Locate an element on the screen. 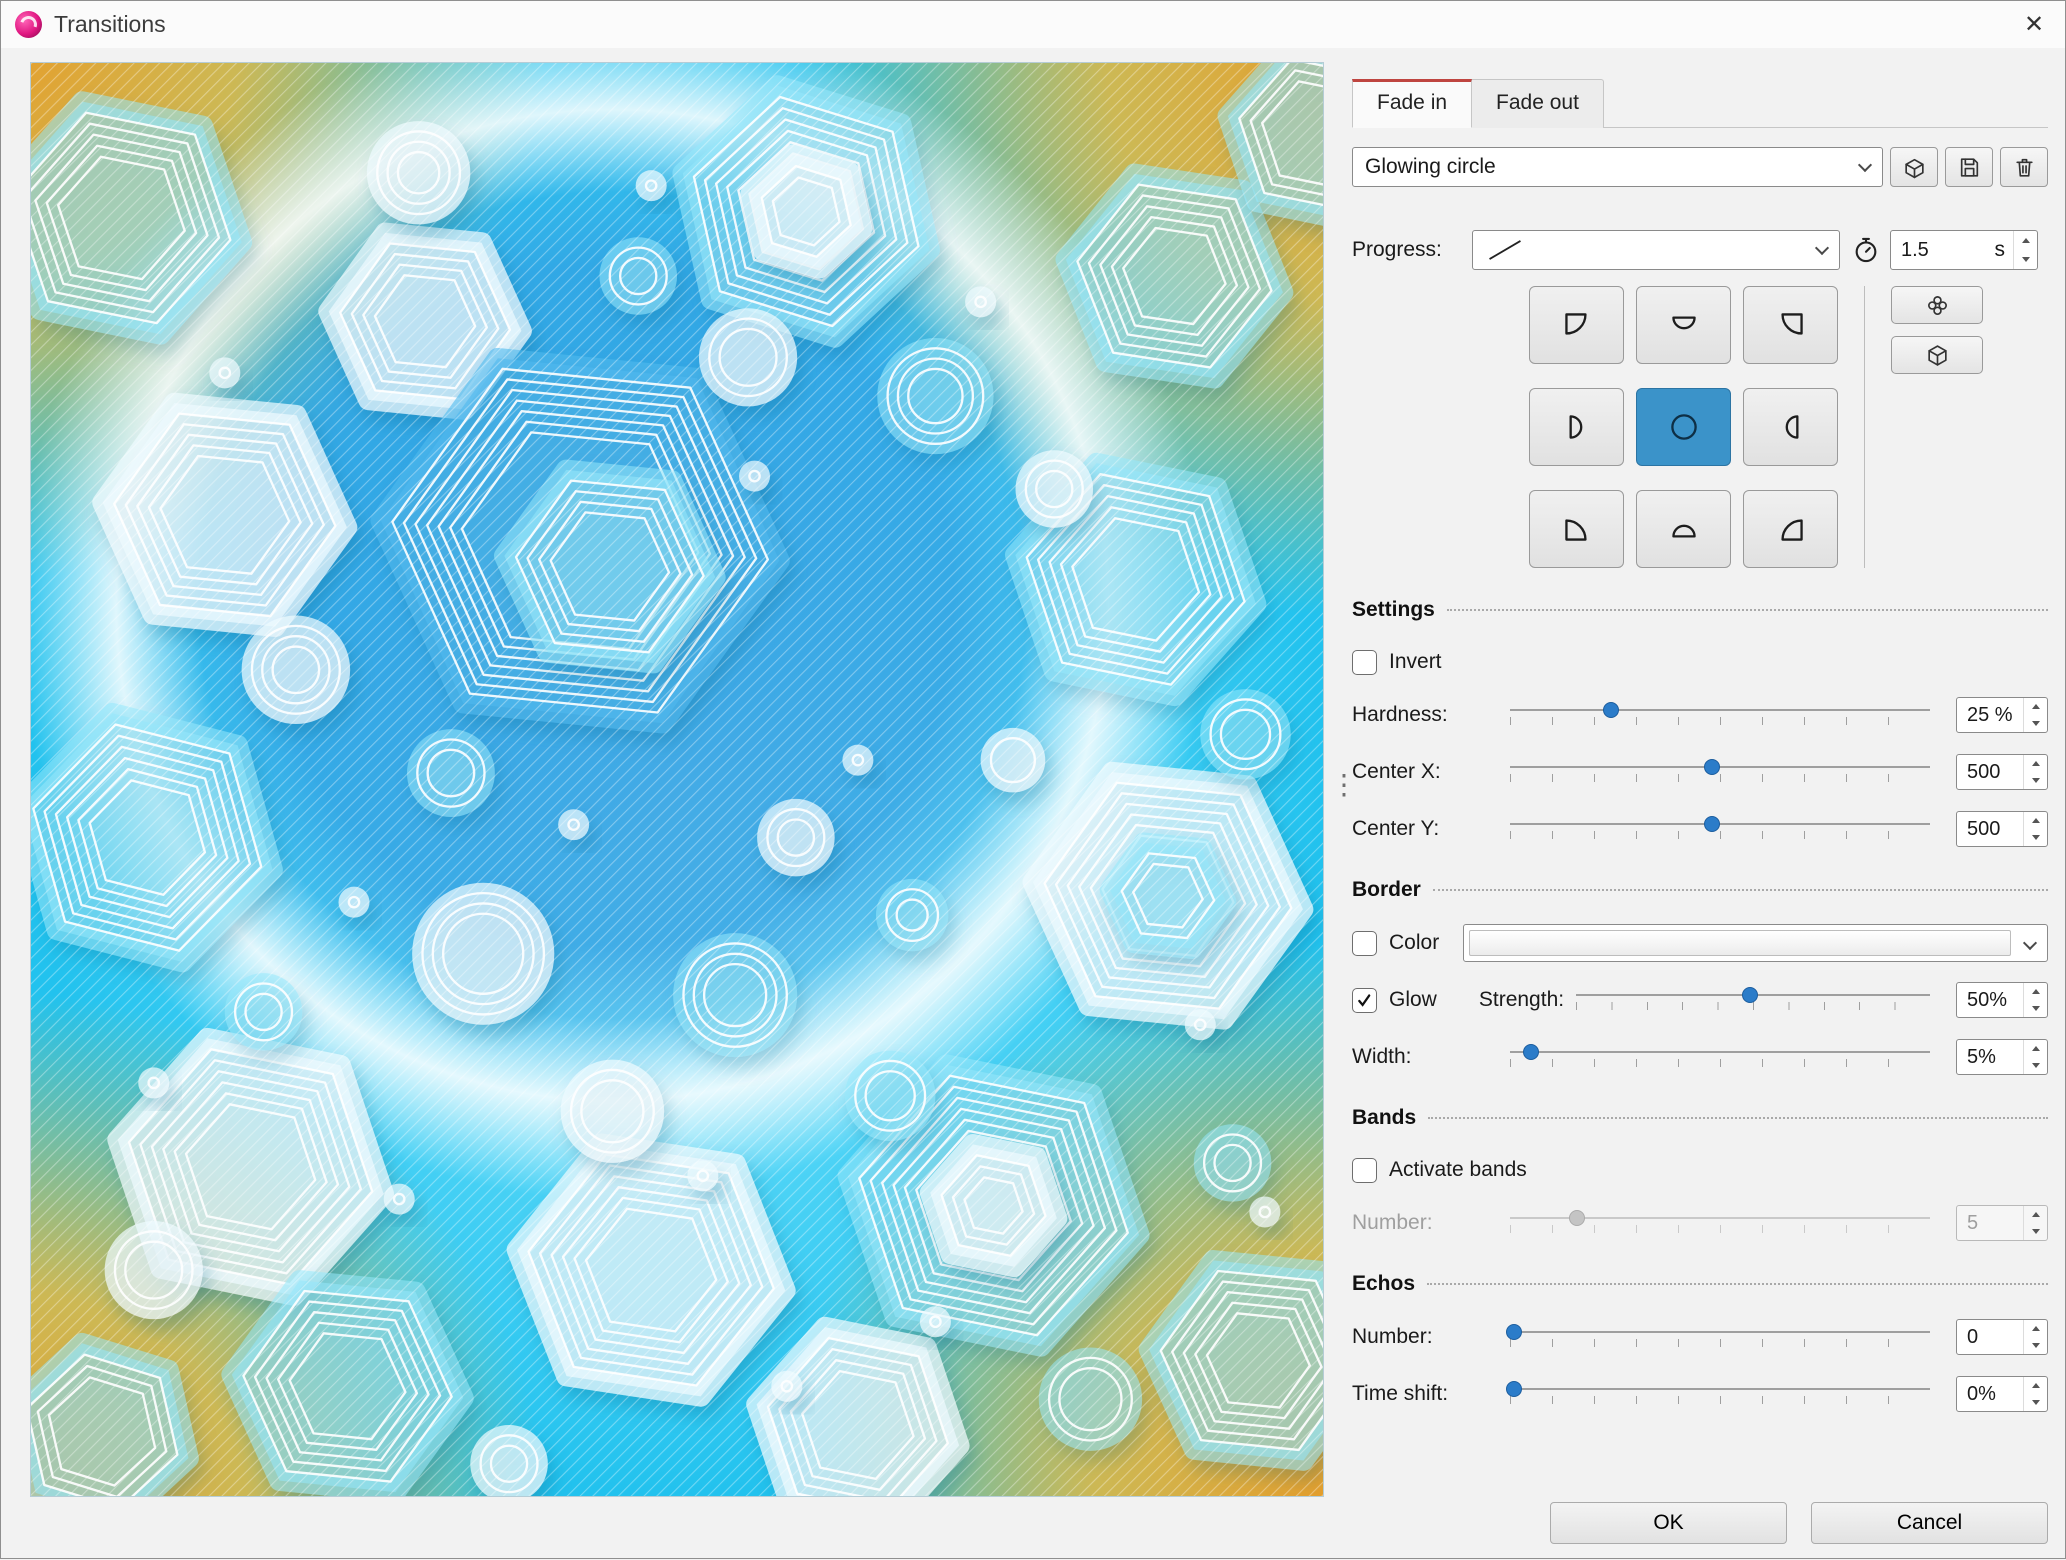  position-bottom-button is located at coordinates (1683, 529).